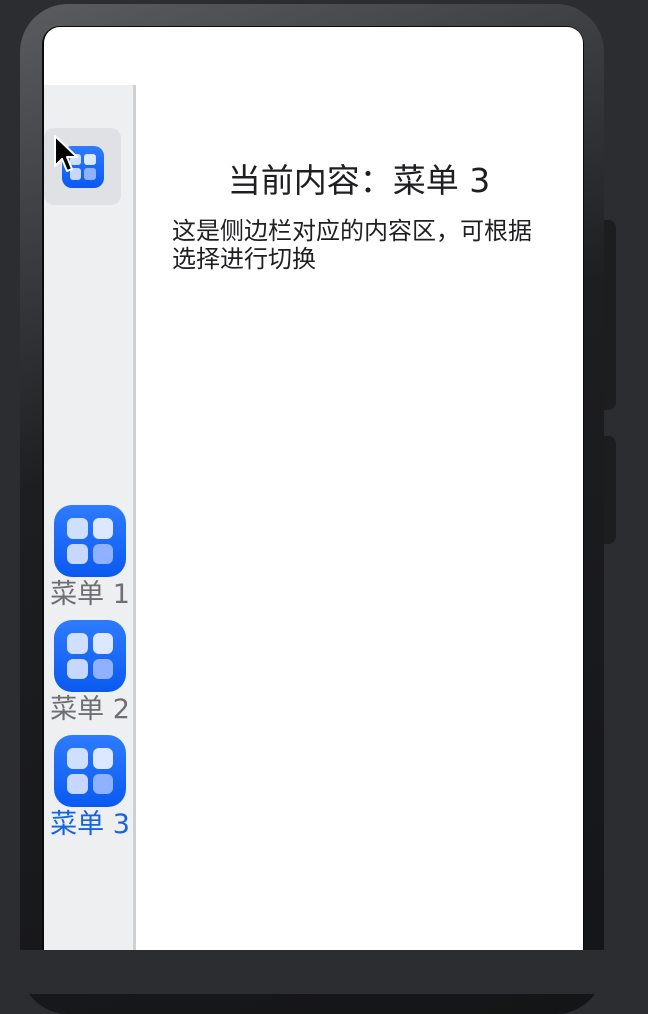 This screenshot has width=648, height=1014. What do you see at coordinates (324, 972) in the screenshot?
I see `taskbar` at bounding box center [324, 972].